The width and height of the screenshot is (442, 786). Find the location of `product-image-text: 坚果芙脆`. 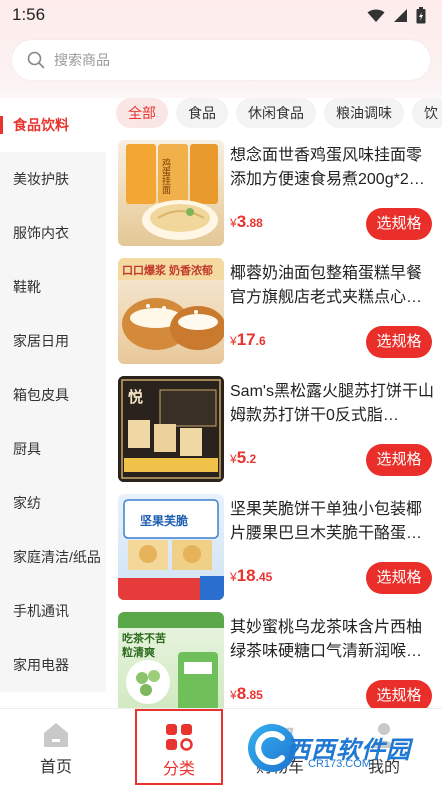

product-image-text: 坚果芙脆 is located at coordinates (164, 521).